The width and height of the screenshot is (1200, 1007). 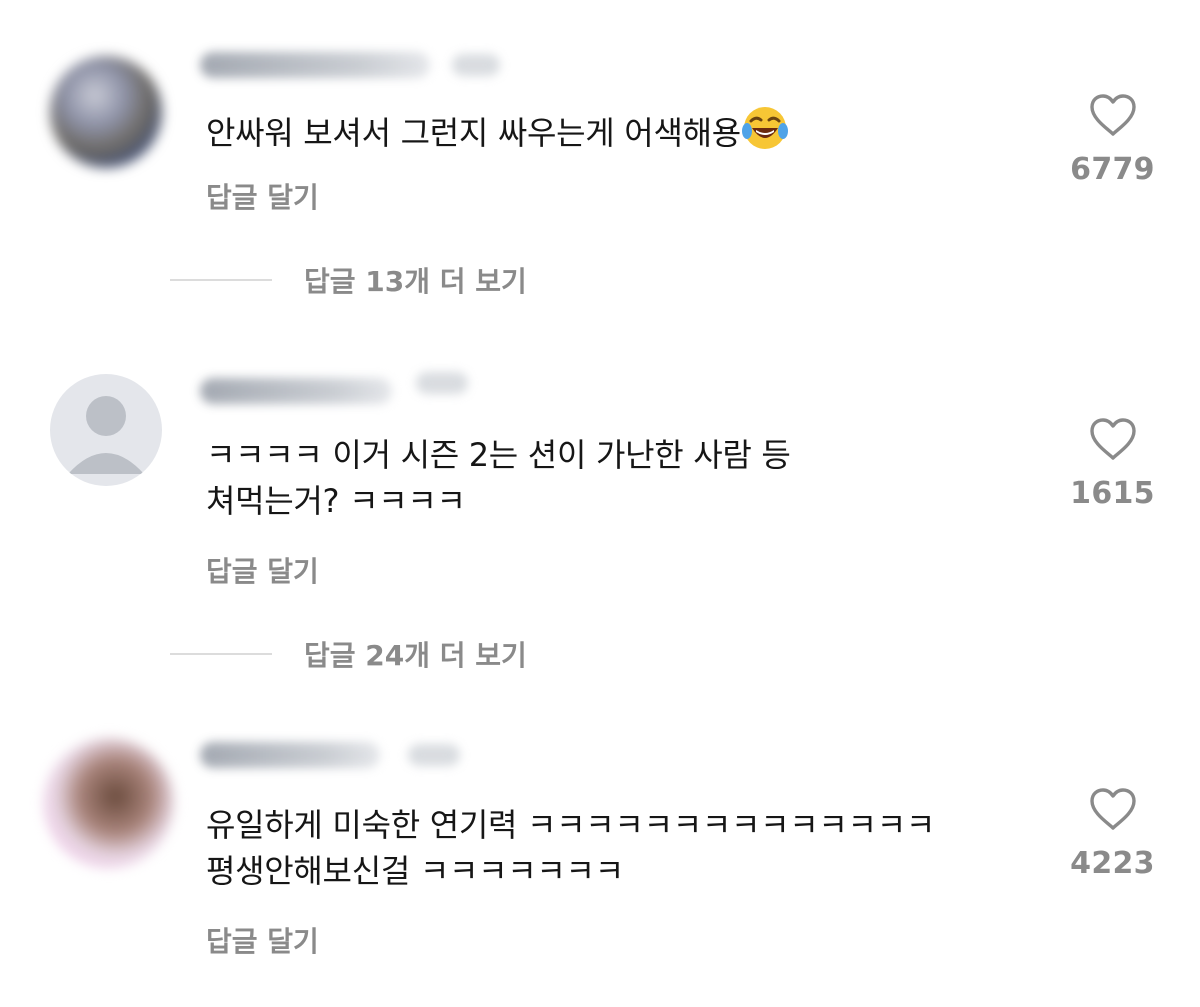 What do you see at coordinates (336, 501) in the screenshot?
I see `comment-text-line: 쳐먹는거? ㅋㅋㅋㅋ` at bounding box center [336, 501].